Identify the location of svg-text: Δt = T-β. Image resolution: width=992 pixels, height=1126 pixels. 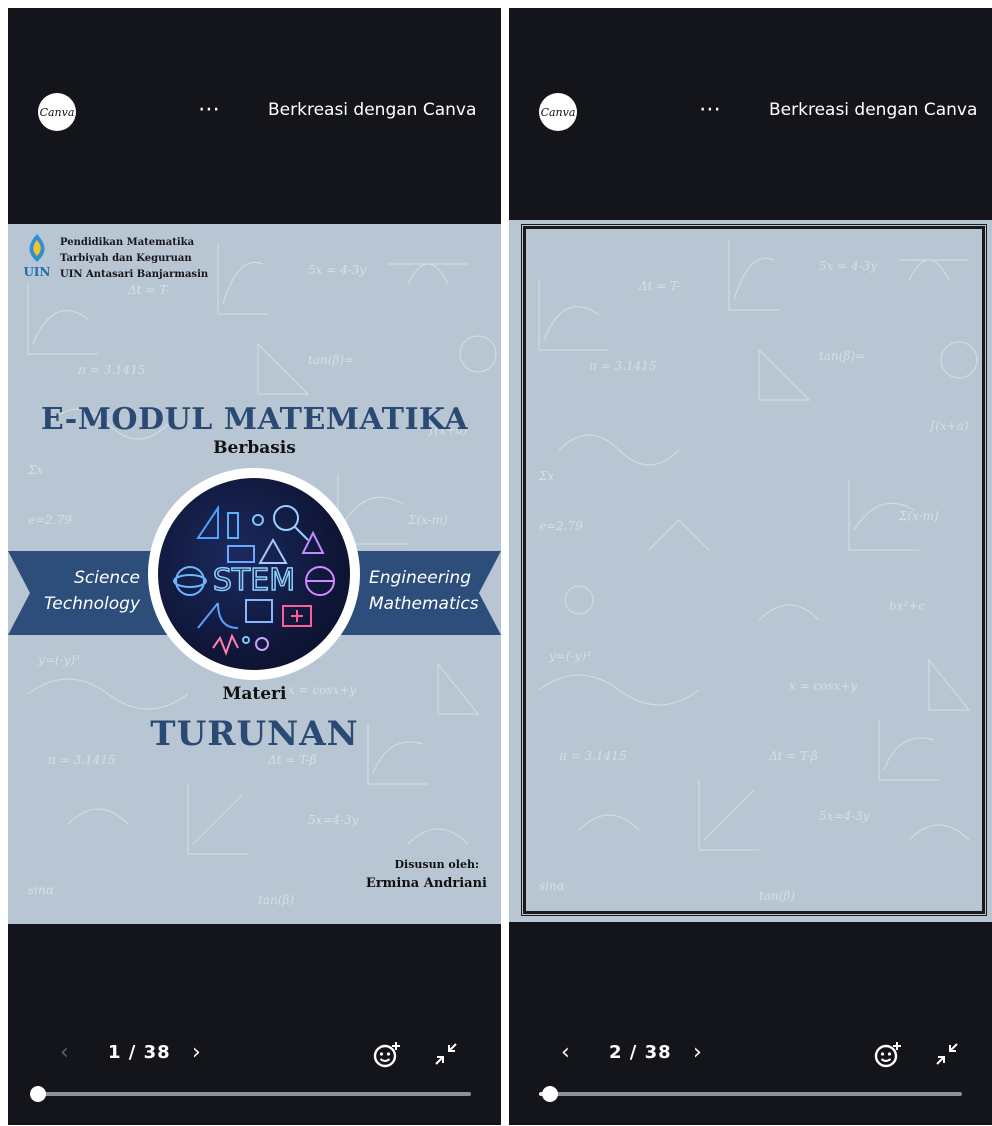
(292, 760).